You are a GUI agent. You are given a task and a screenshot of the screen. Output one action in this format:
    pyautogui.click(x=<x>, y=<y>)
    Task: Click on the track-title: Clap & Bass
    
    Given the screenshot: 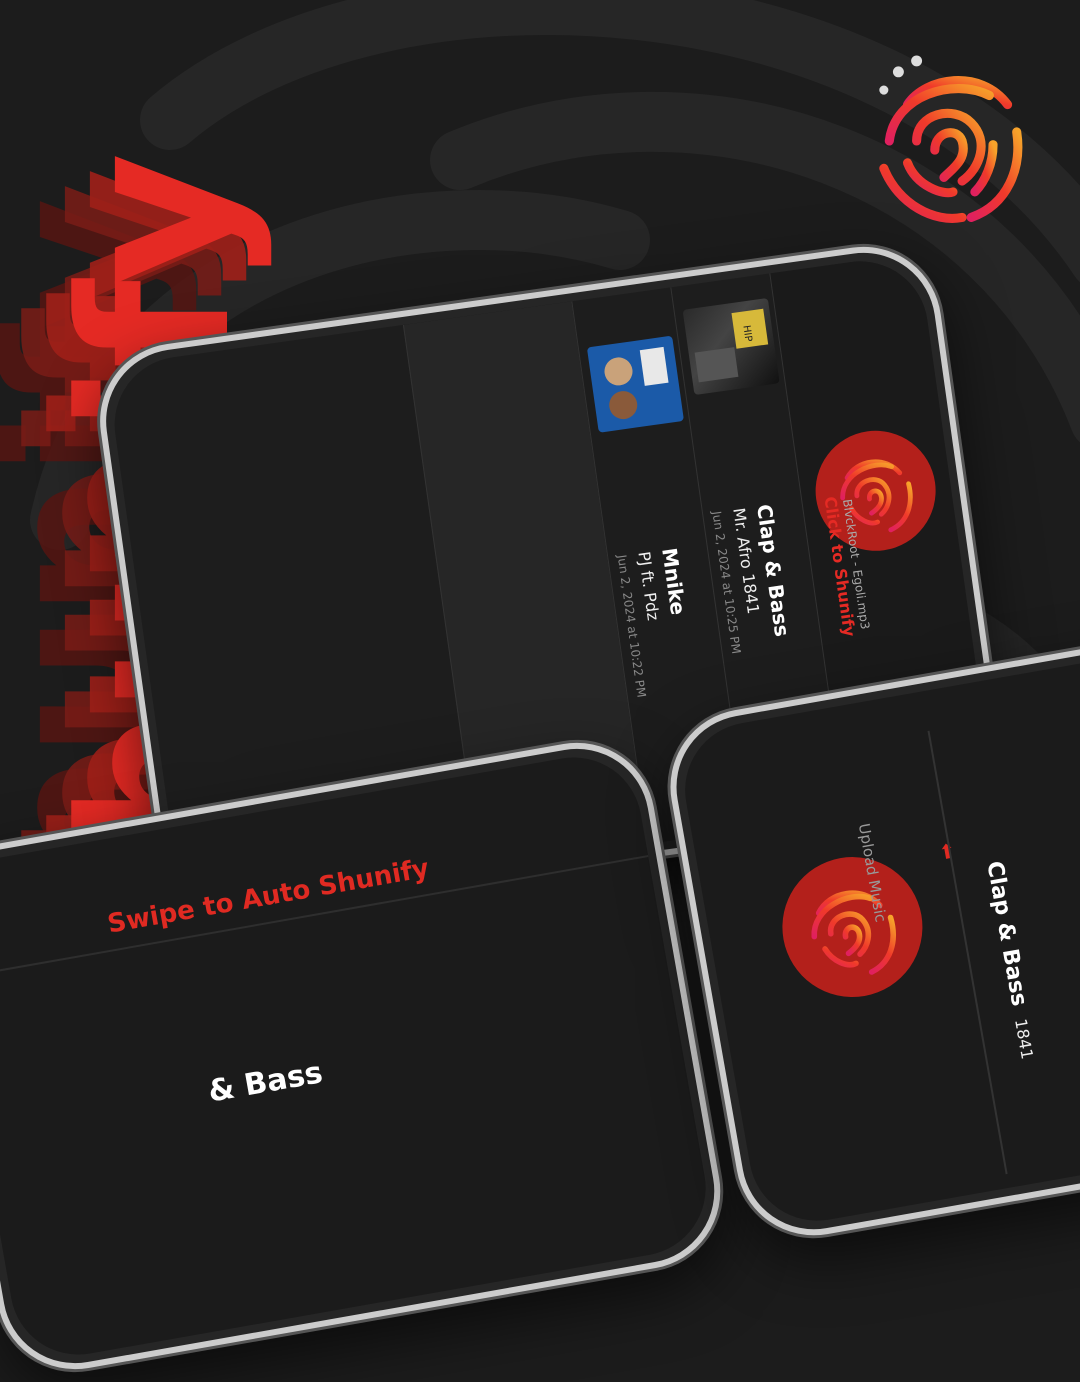 What is the action you would take?
    pyautogui.click(x=1006, y=934)
    